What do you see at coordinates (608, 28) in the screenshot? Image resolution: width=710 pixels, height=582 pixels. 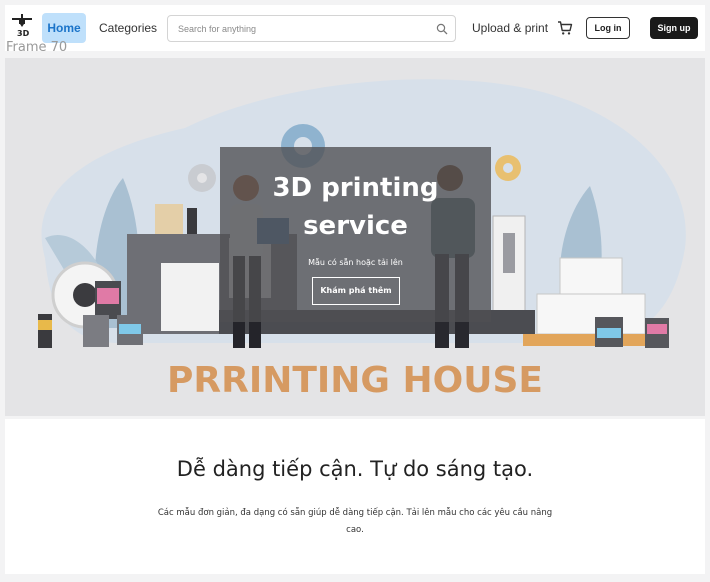 I see `login-button: Log in` at bounding box center [608, 28].